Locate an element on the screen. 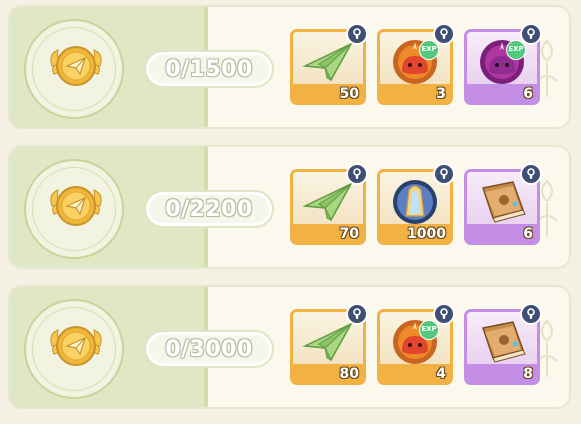  item-quantity: 80 is located at coordinates (349, 374).